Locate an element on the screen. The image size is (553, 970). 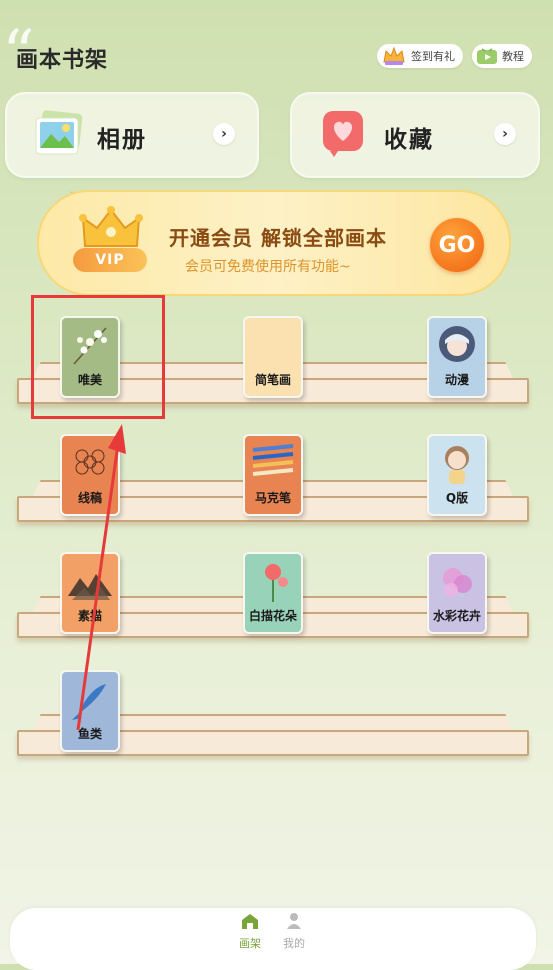
crown-gift-icon is located at coordinates (394, 55).